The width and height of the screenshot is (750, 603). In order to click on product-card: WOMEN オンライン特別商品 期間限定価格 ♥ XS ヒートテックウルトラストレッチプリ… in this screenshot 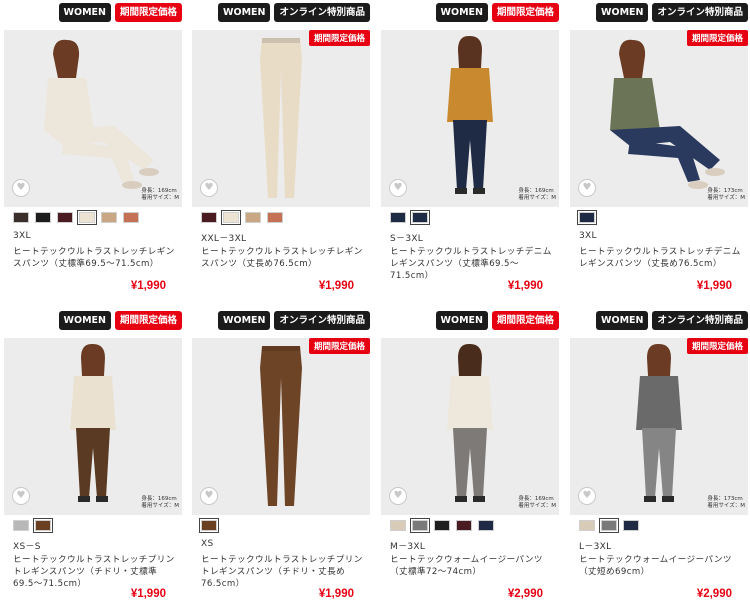, I will do `click(281, 457)`.